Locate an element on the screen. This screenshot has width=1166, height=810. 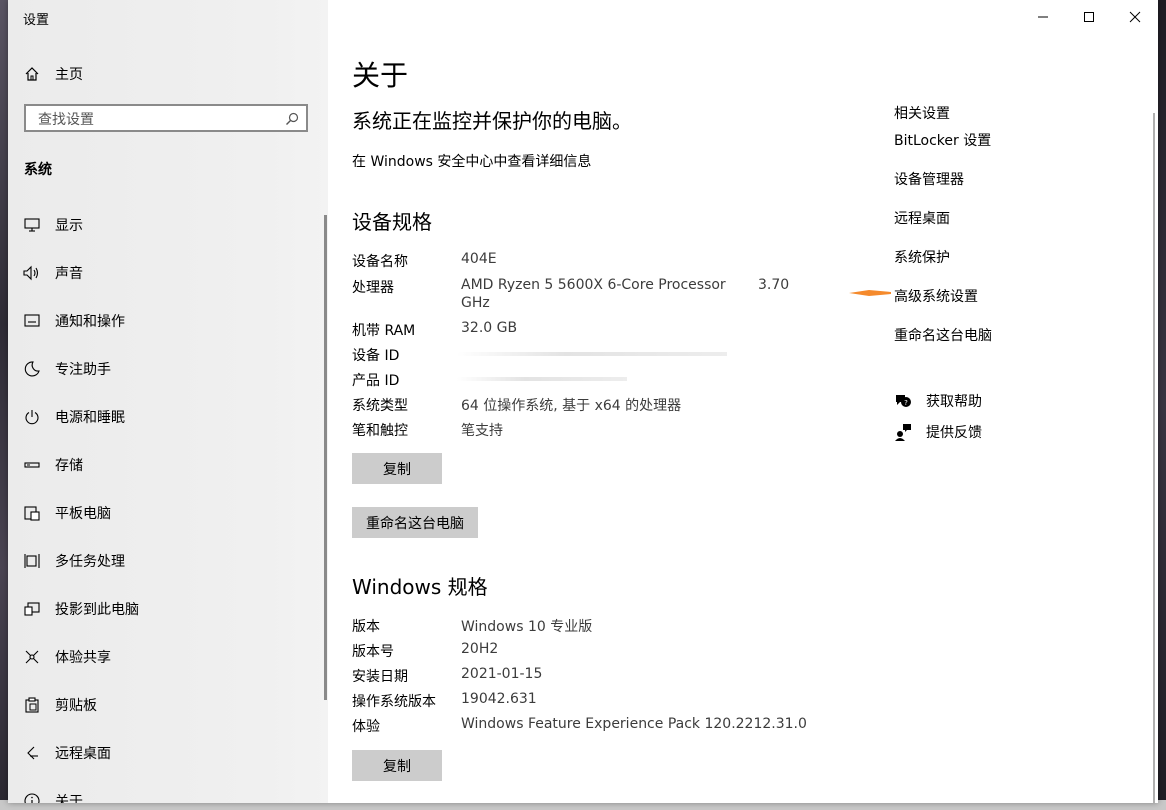
maximize-button is located at coordinates (1089, 17).